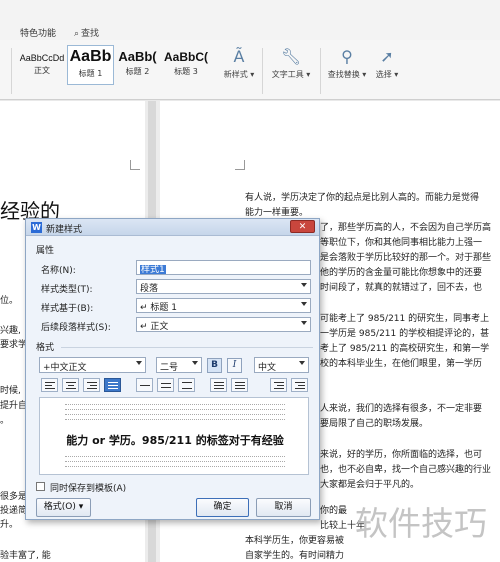  What do you see at coordinates (42, 65) in the screenshot?
I see `style-normal: AaBbCcDd 正文` at bounding box center [42, 65].